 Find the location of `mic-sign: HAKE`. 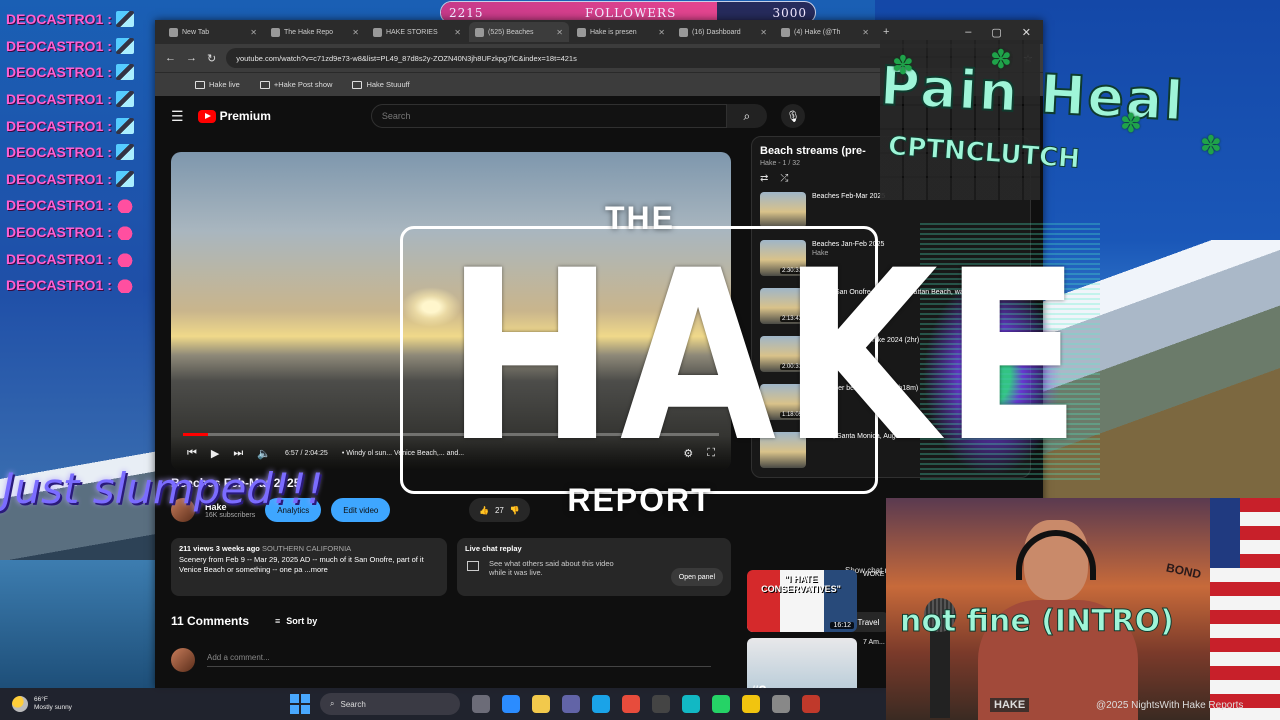

mic-sign: HAKE is located at coordinates (1010, 705).